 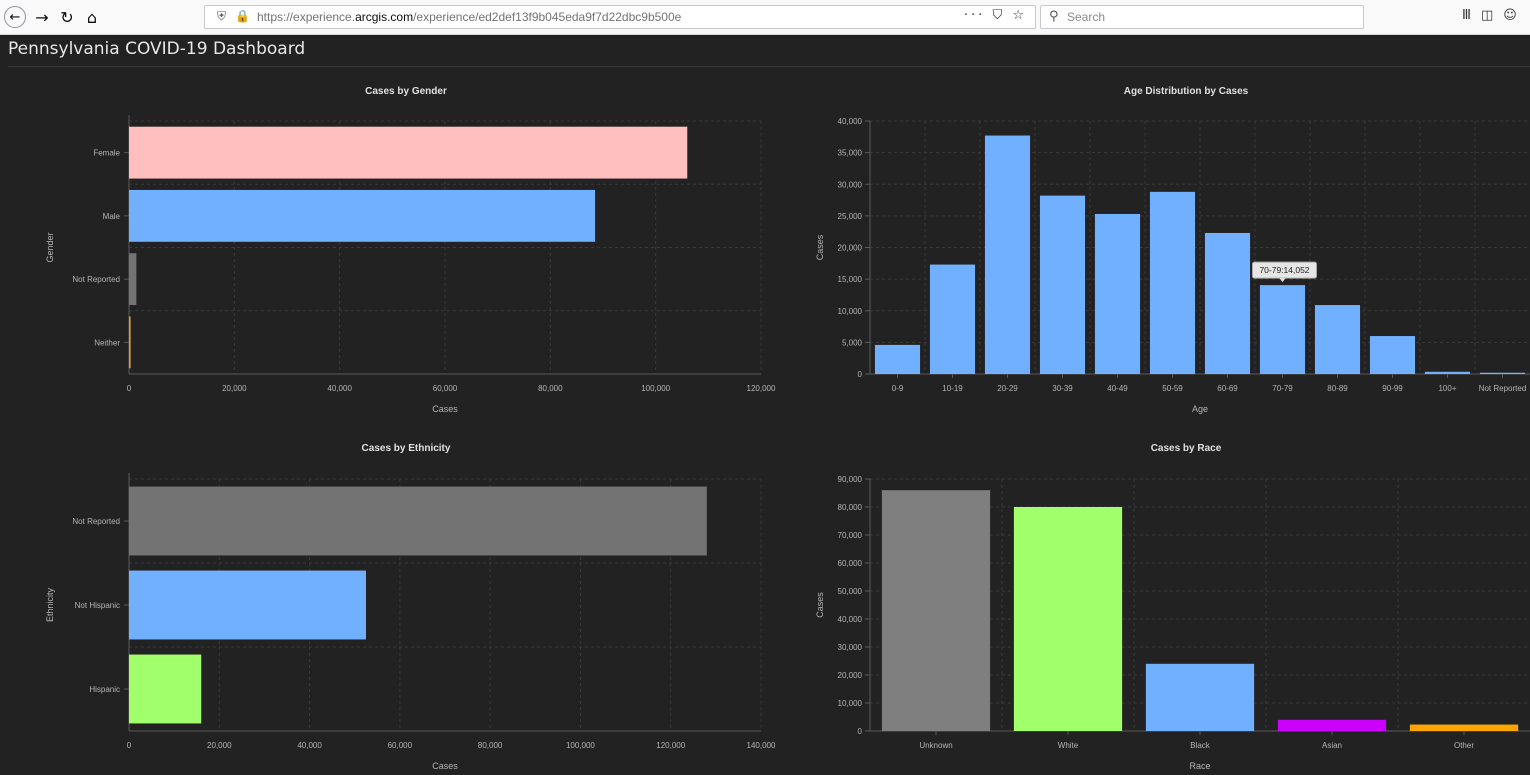 What do you see at coordinates (157, 49) in the screenshot?
I see `page-title: Pennsylvania COVID-19 Dashboard` at bounding box center [157, 49].